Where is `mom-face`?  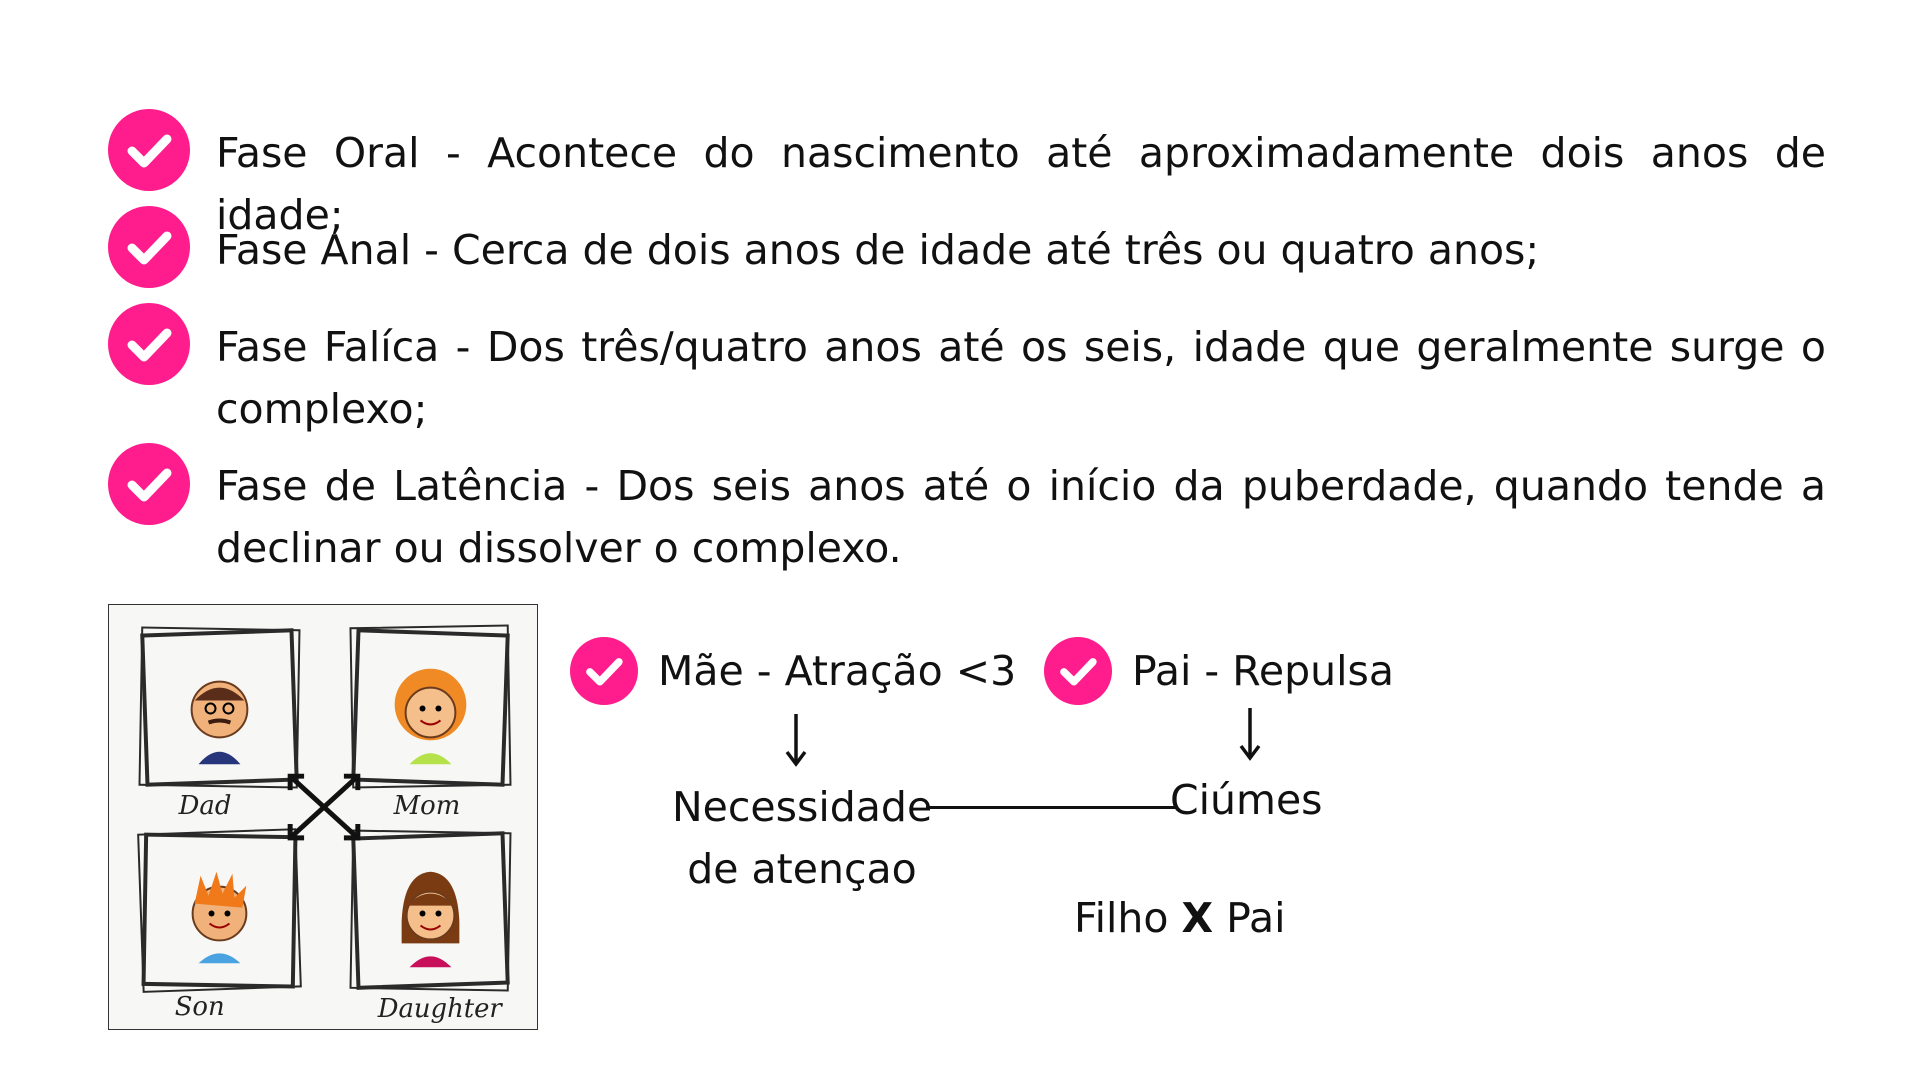
mom-face is located at coordinates (430, 716).